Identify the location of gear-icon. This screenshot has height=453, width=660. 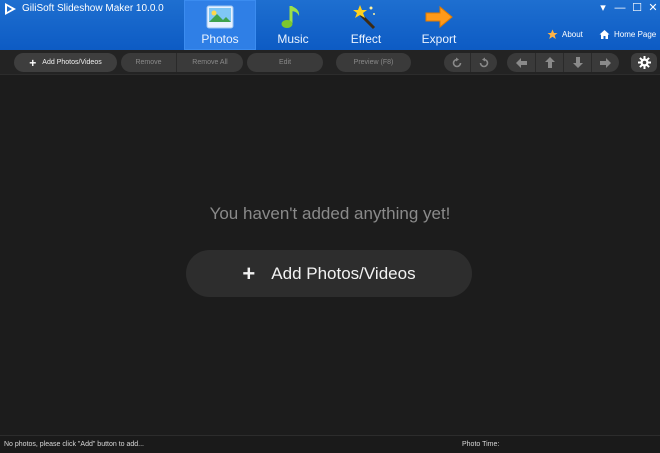
(644, 62).